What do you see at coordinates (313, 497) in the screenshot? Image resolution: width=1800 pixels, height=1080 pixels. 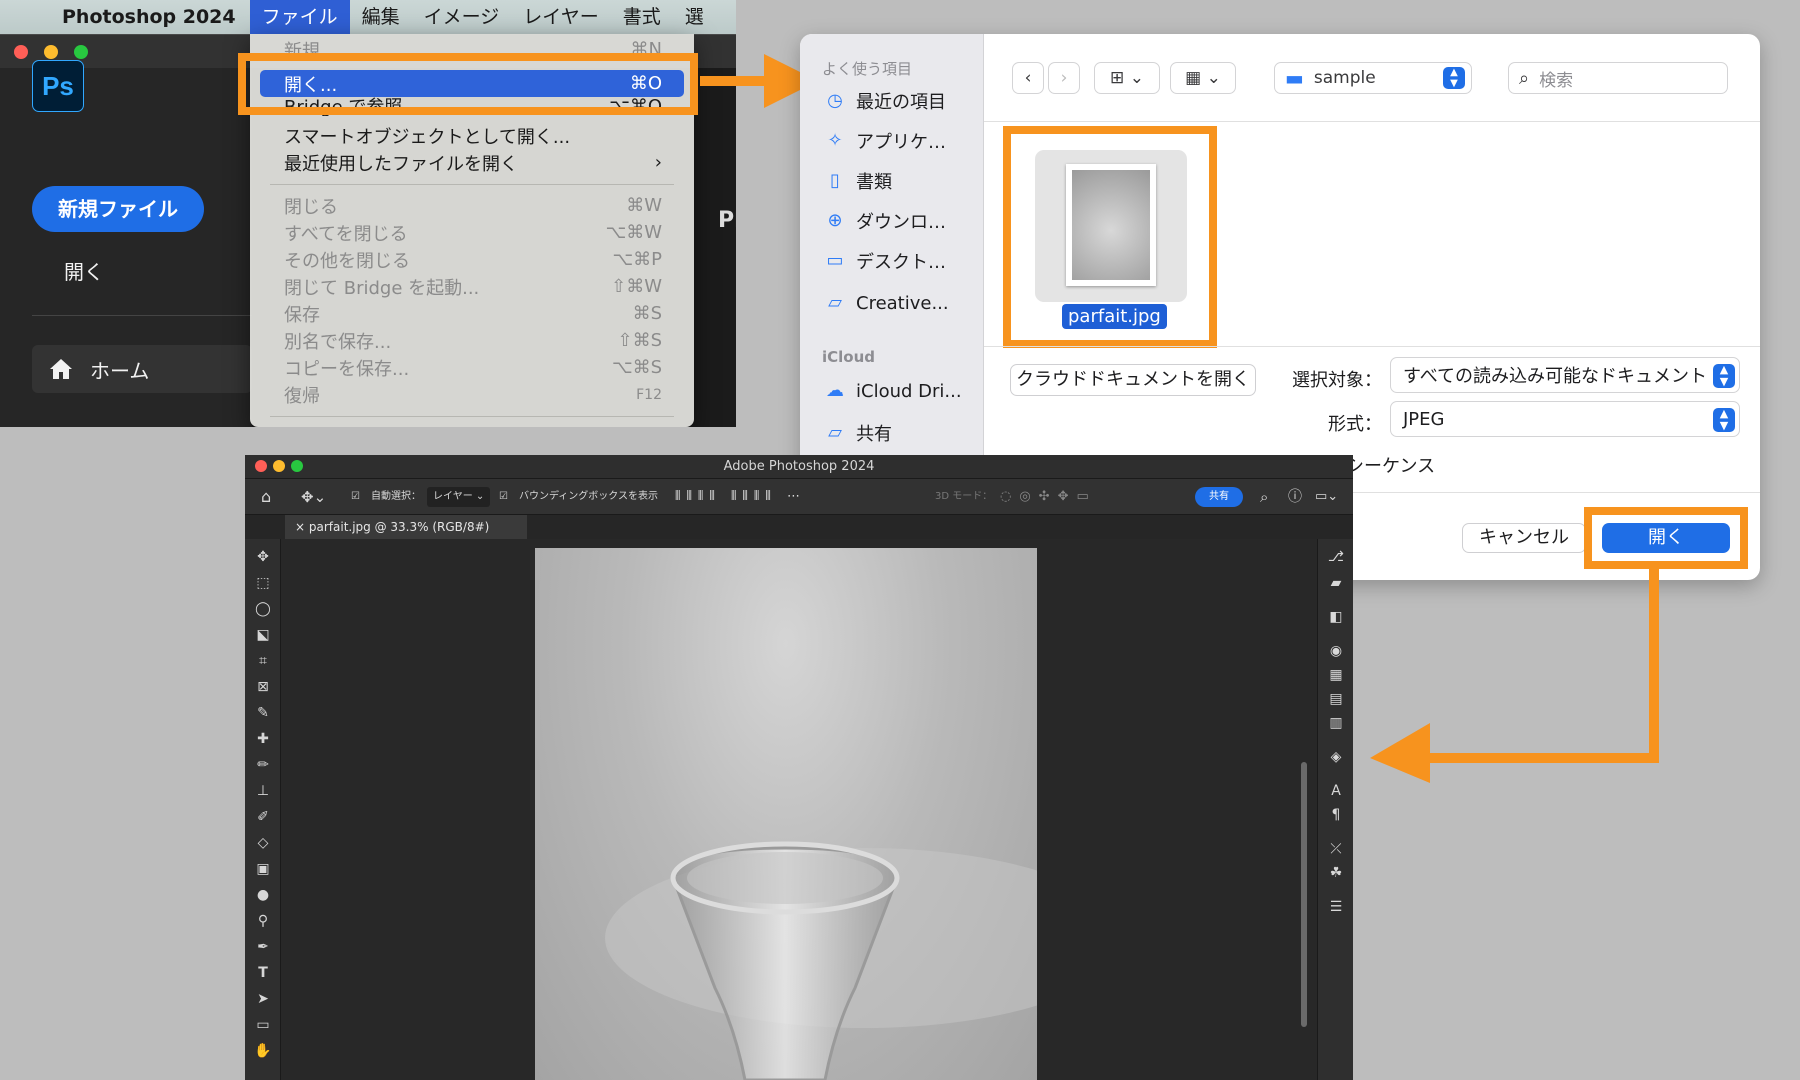 I see `move-tool-icon: ✥⌄` at bounding box center [313, 497].